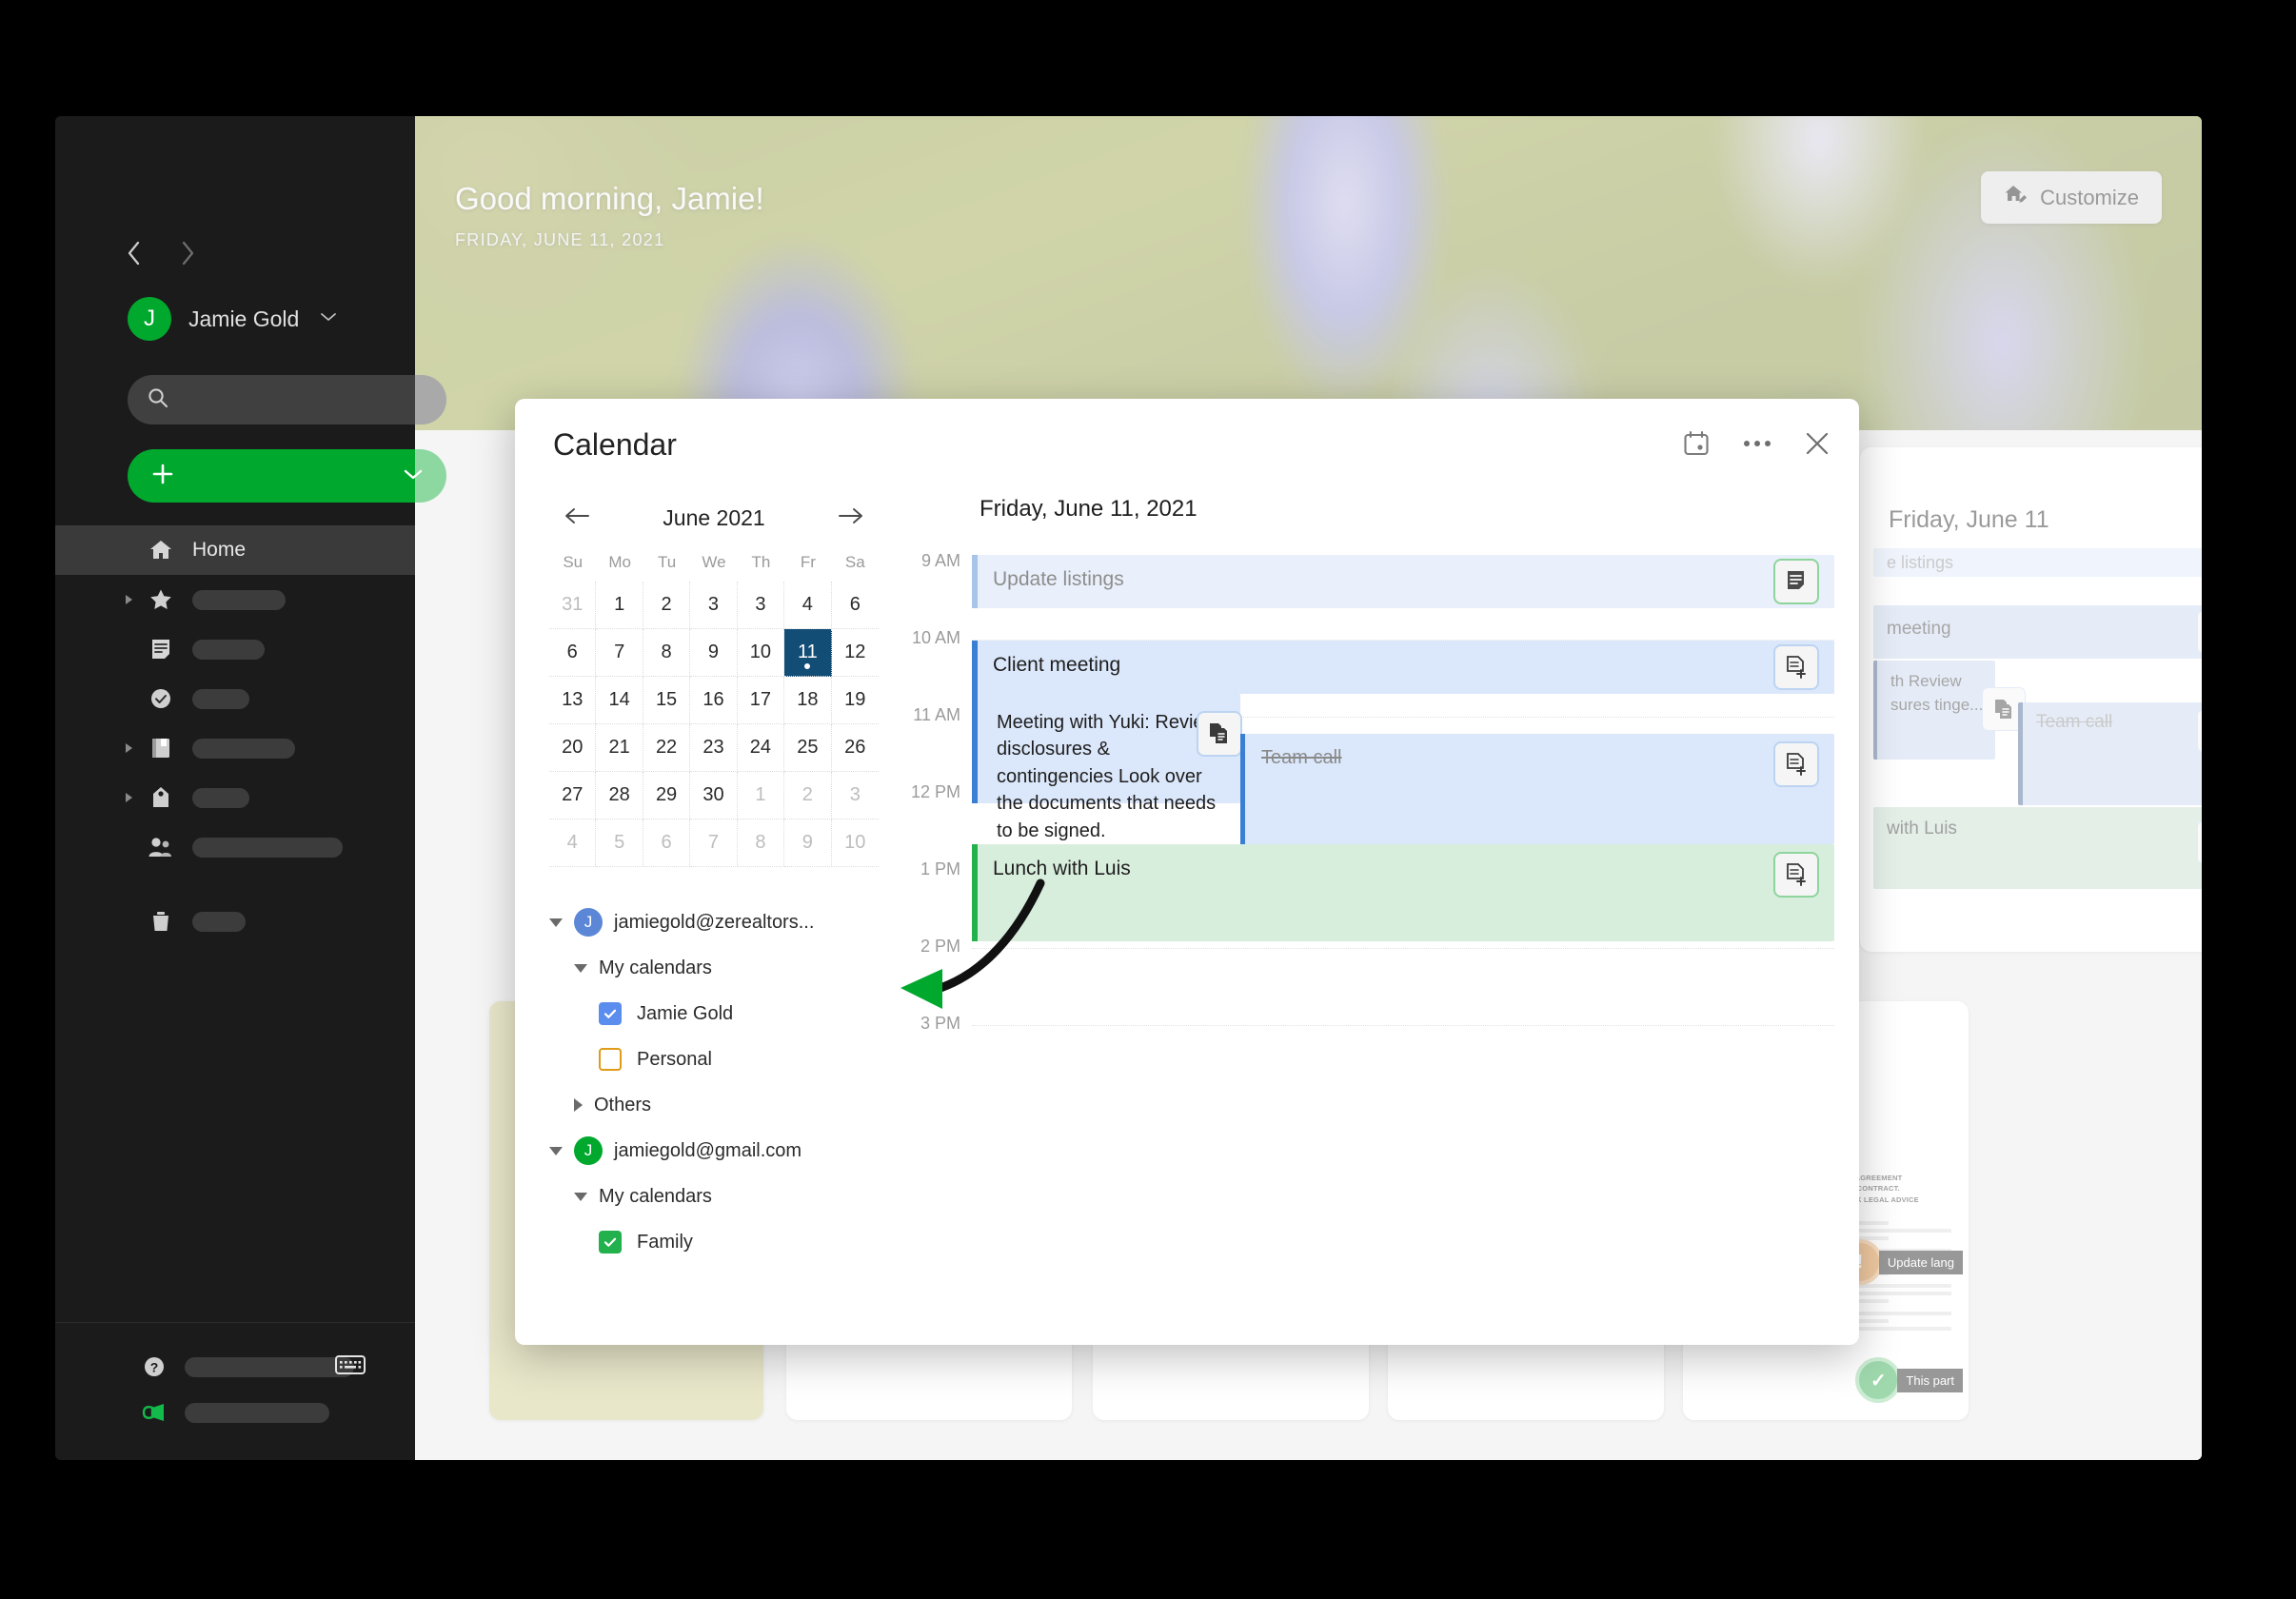 The width and height of the screenshot is (2296, 1599). What do you see at coordinates (714, 1014) in the screenshot?
I see `calendar-checkbox-row: Jamie Gold` at bounding box center [714, 1014].